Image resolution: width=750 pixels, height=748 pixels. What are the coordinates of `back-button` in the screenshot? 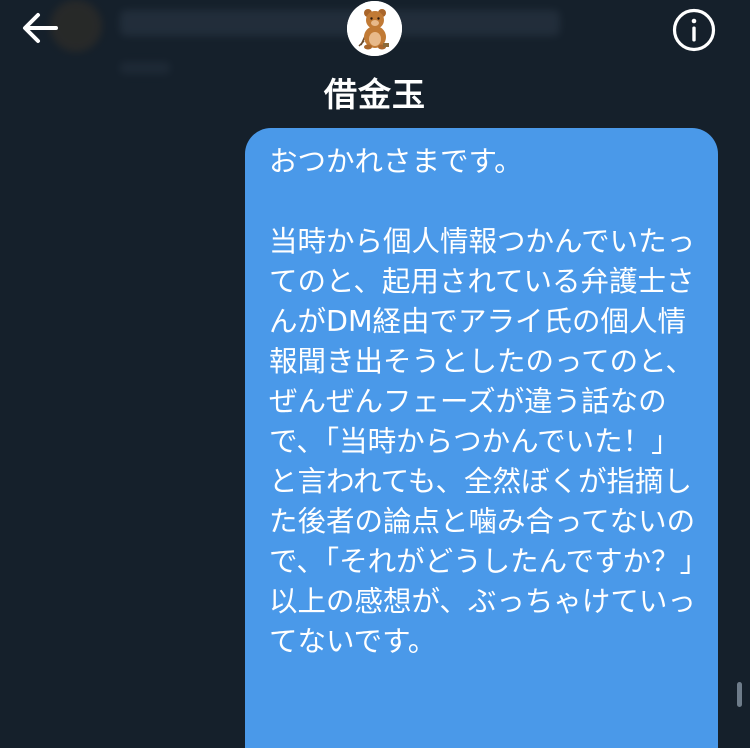 It's located at (41, 28).